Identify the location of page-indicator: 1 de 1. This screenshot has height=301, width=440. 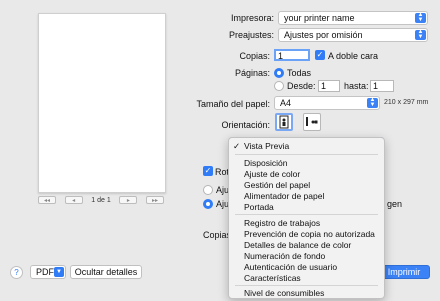
(101, 200).